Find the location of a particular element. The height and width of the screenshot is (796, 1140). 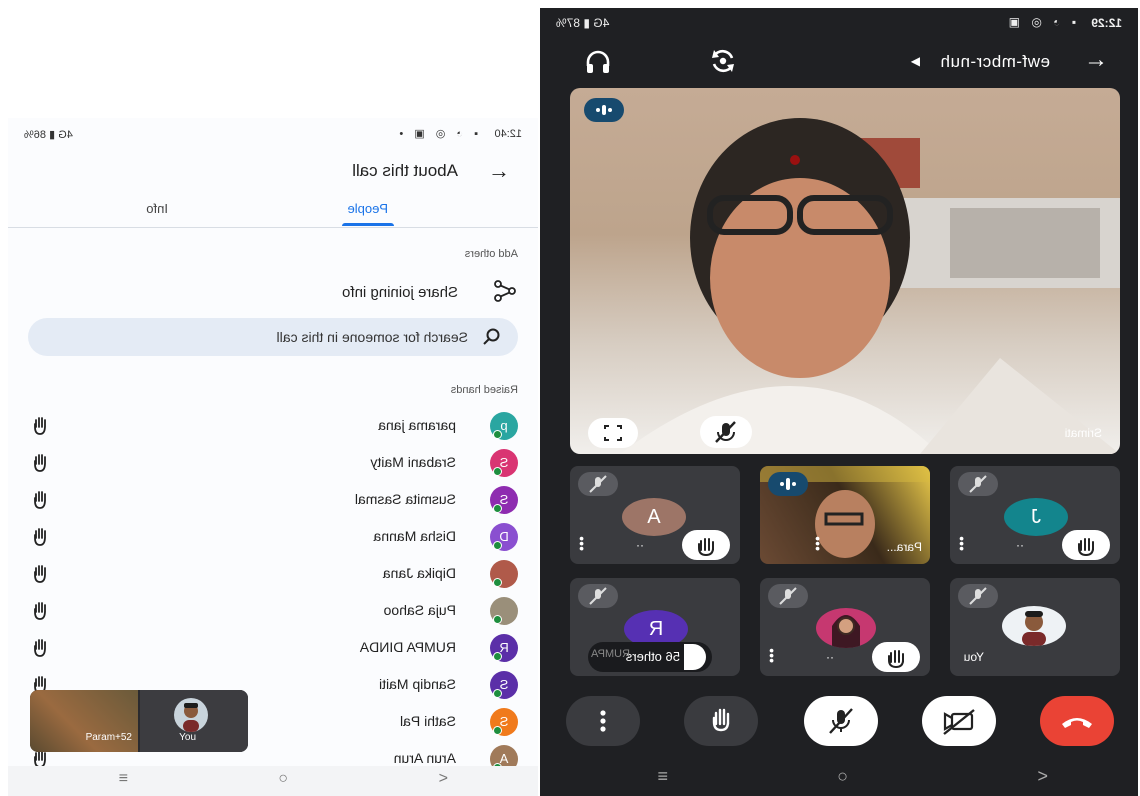

search-input is located at coordinates (268, 337).